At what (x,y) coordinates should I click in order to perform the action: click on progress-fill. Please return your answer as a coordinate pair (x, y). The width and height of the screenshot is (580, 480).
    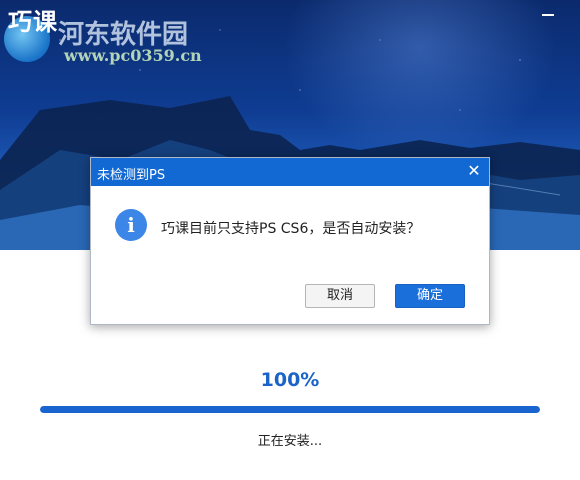
    Looking at the image, I should click on (290, 409).